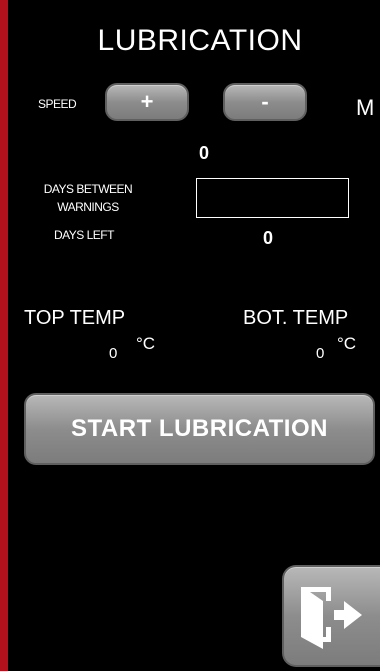 The image size is (380, 671). What do you see at coordinates (320, 353) in the screenshot?
I see `bottom-temp-value: 0` at bounding box center [320, 353].